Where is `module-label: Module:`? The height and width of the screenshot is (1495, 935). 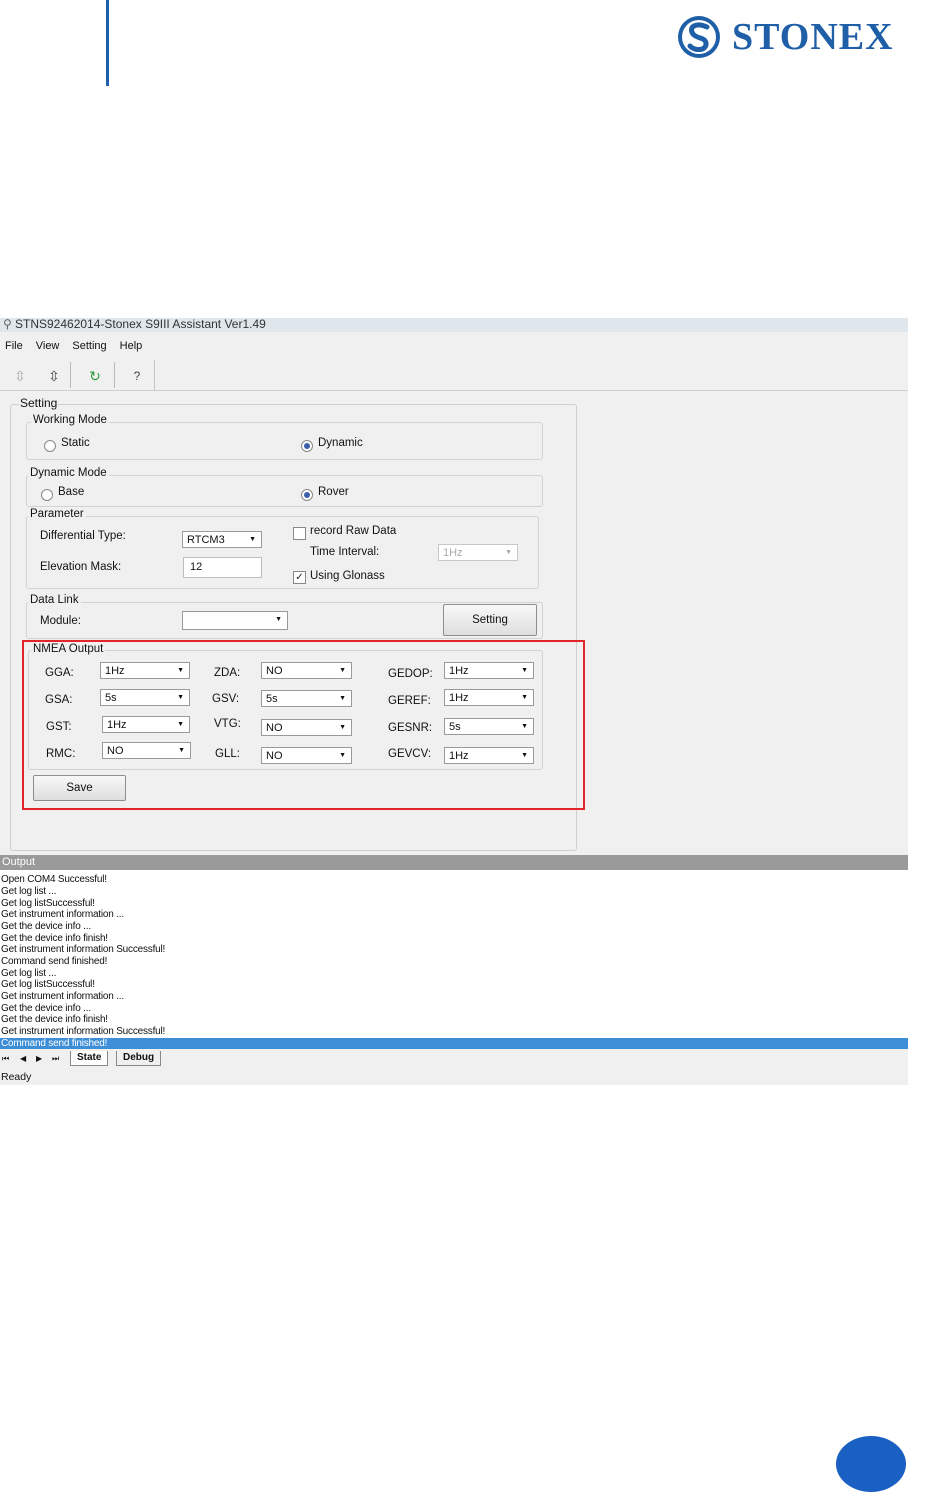 module-label: Module: is located at coordinates (60, 621).